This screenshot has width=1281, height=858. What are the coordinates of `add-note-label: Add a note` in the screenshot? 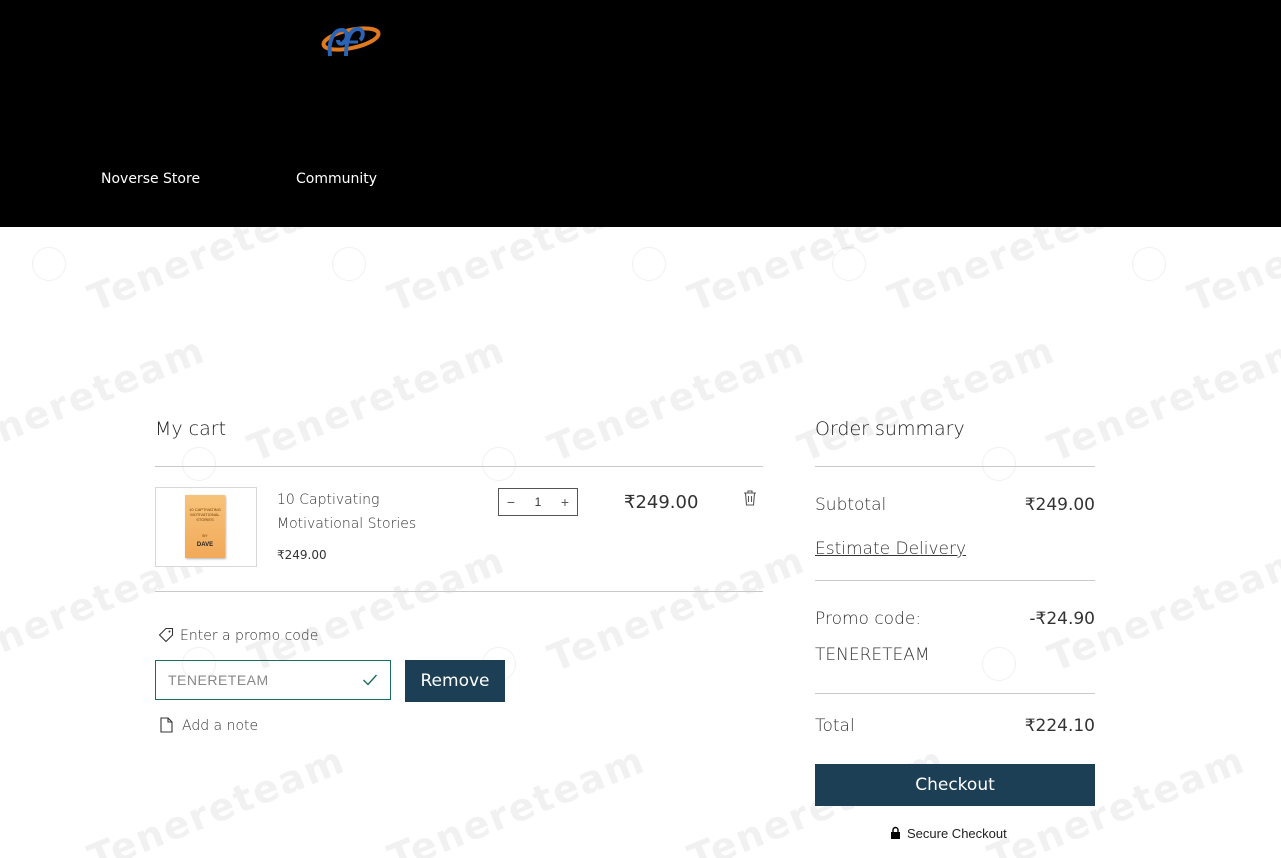 It's located at (220, 726).